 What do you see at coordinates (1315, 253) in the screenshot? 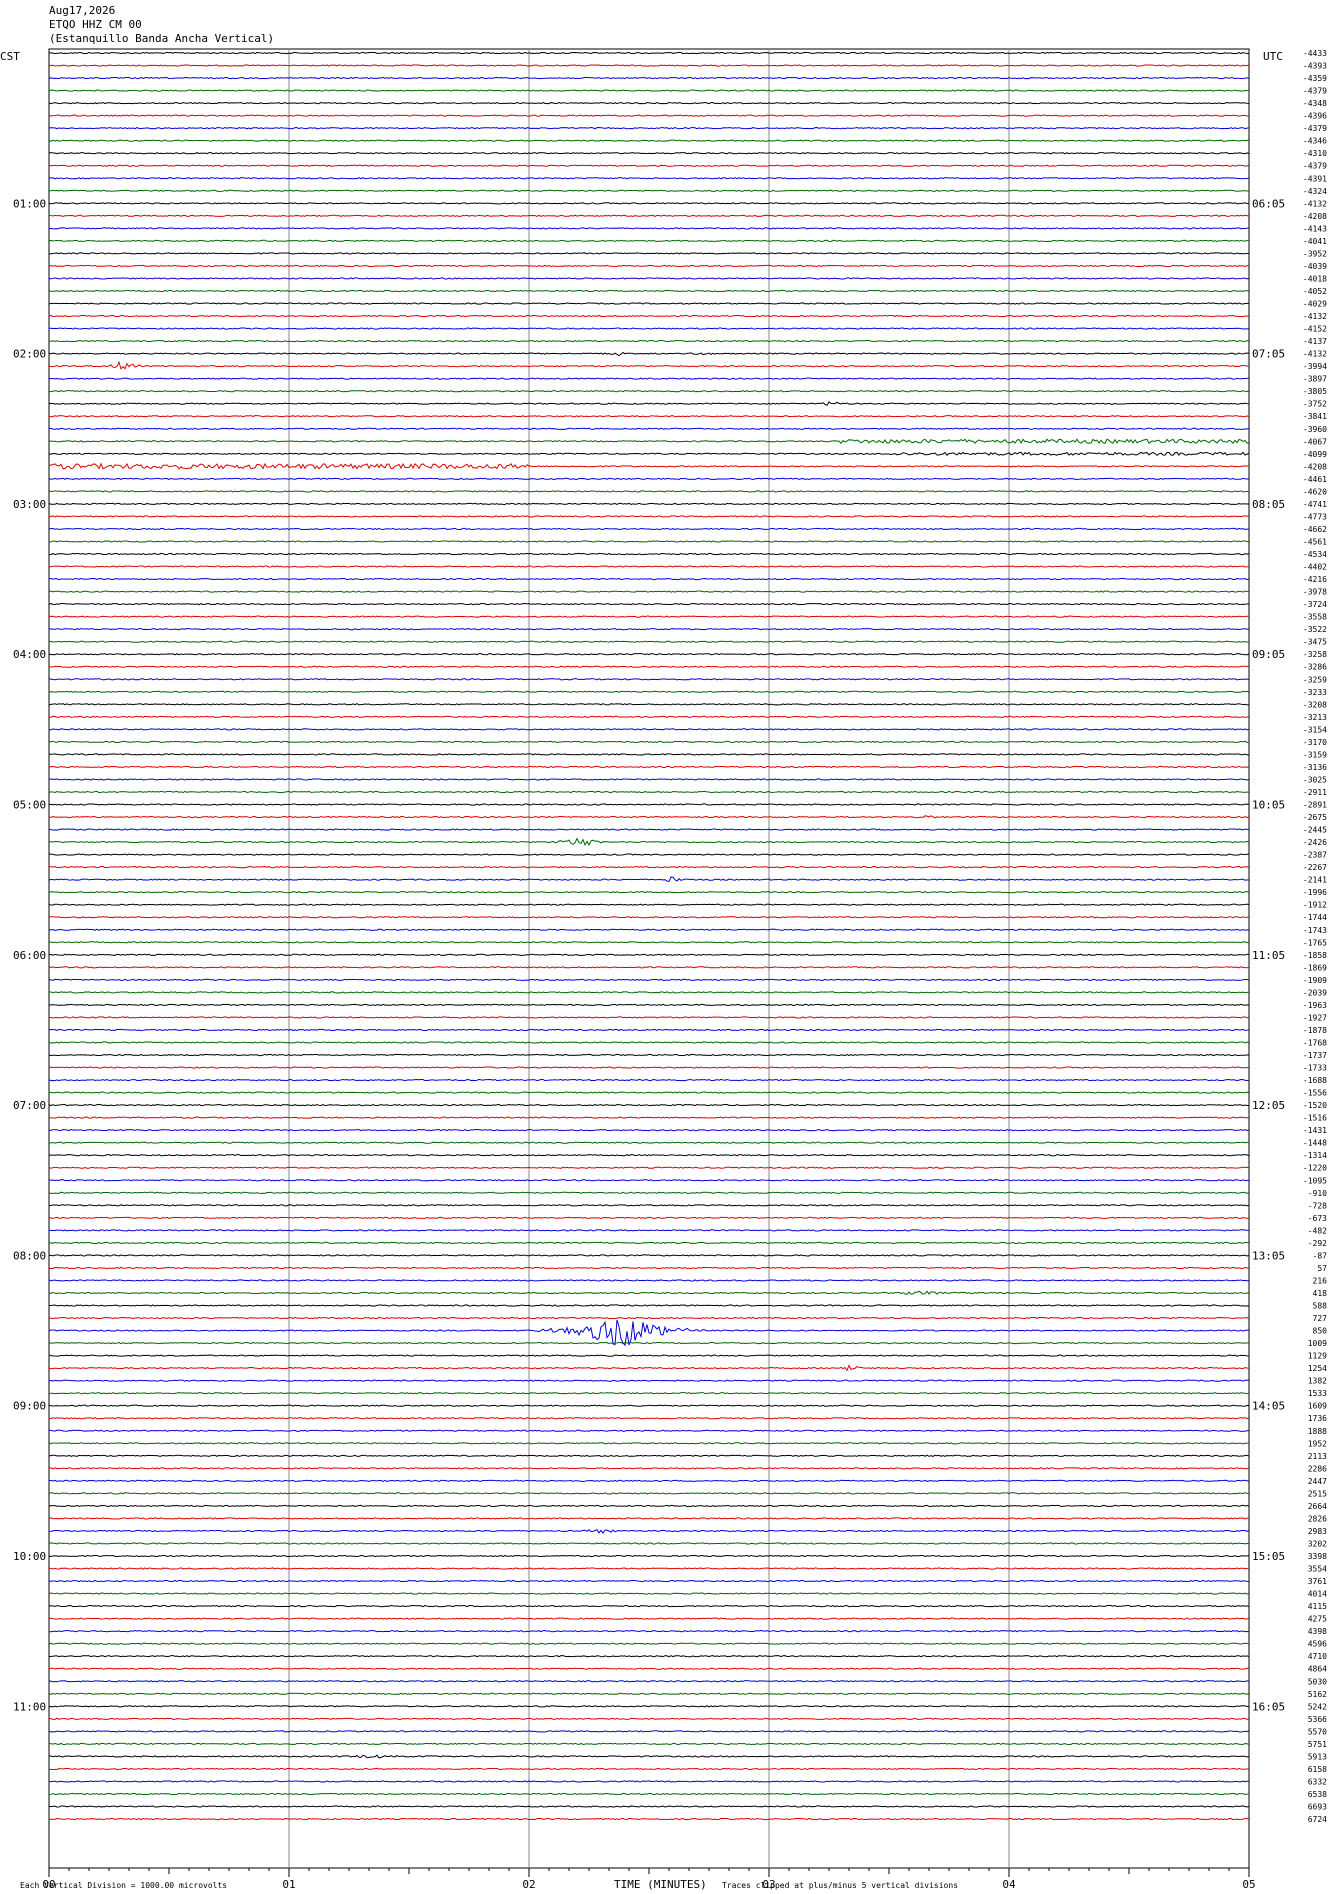
I see `trace-offset-label: -3952` at bounding box center [1315, 253].